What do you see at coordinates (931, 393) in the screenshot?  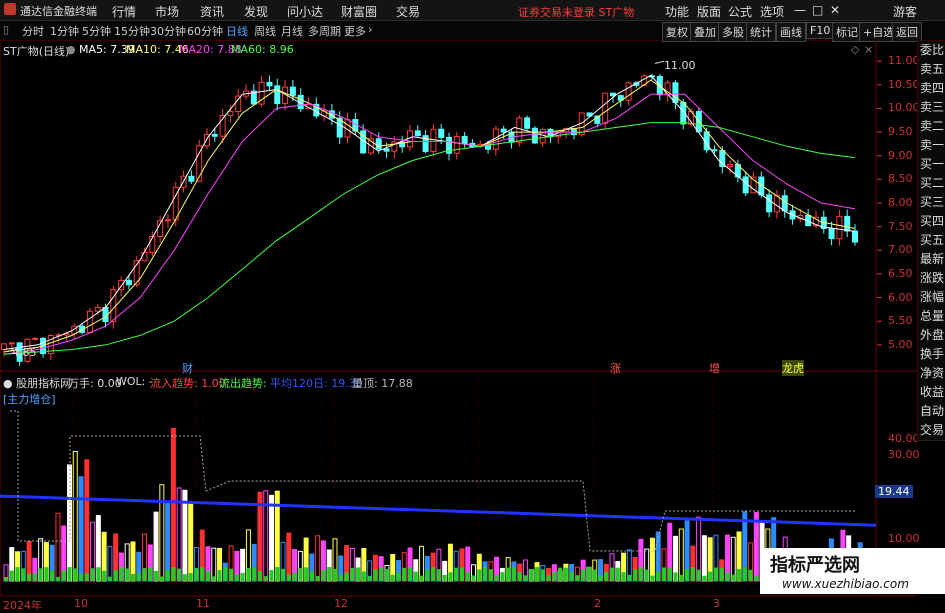 I see `right-panel-item: 收益` at bounding box center [931, 393].